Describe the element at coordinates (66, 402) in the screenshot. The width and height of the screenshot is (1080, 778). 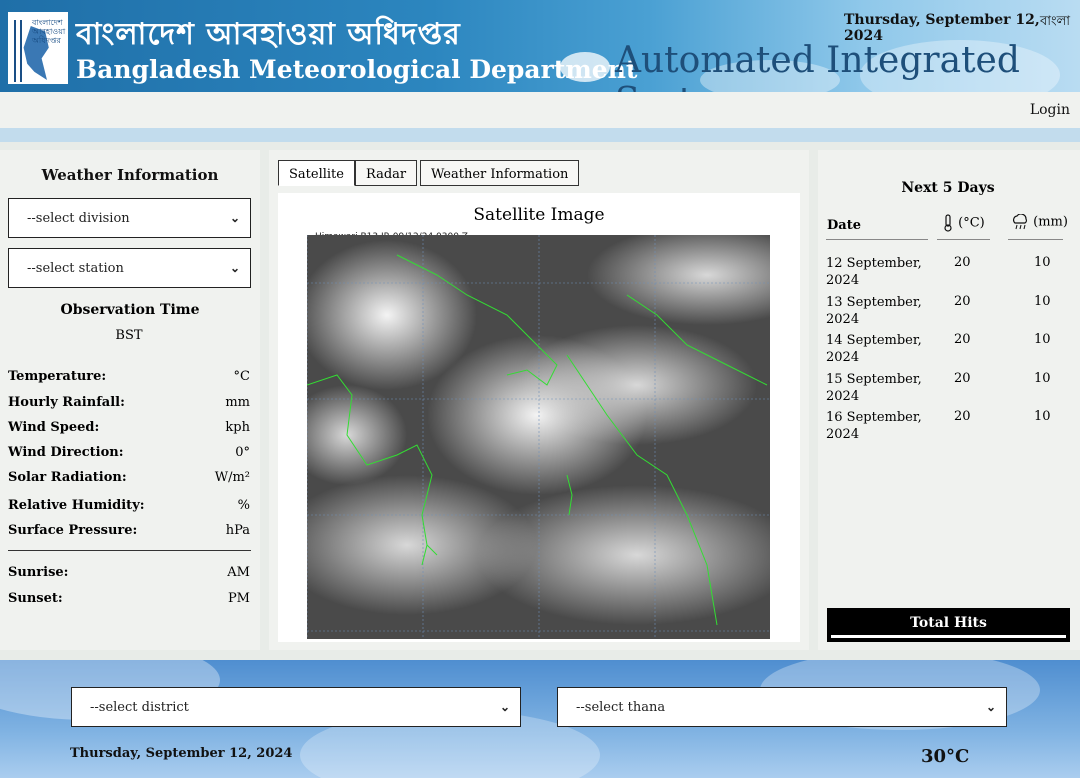
I see `reading-label: Hourly Rainfall:` at that location.